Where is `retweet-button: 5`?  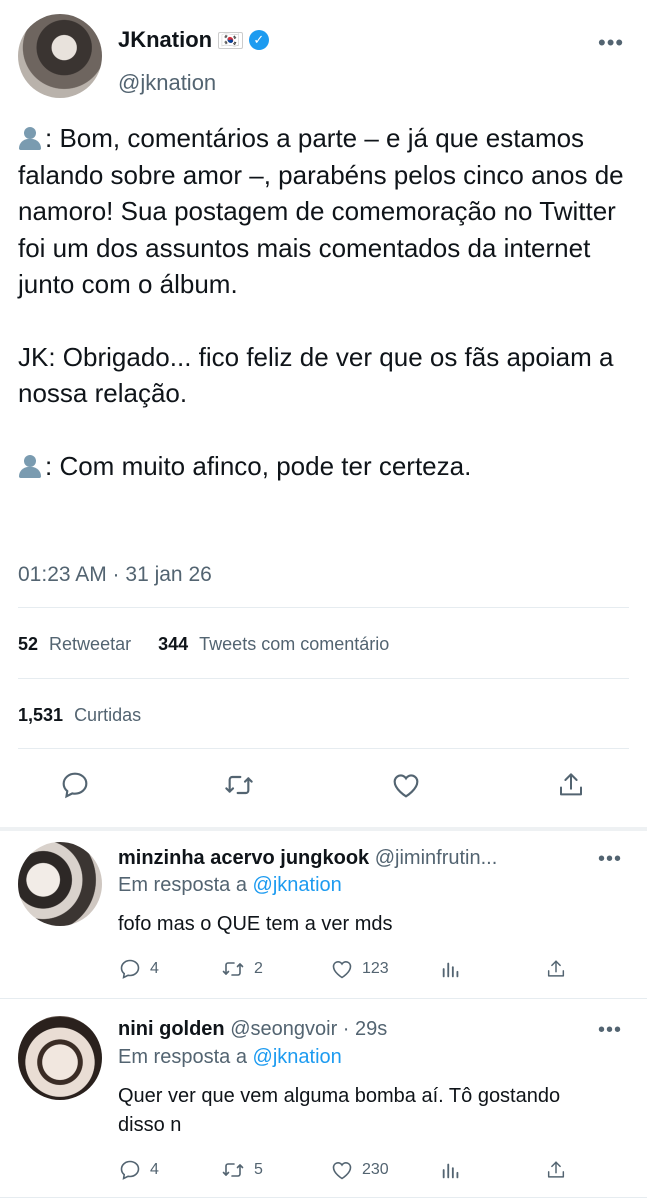 retweet-button: 5 is located at coordinates (241, 1170).